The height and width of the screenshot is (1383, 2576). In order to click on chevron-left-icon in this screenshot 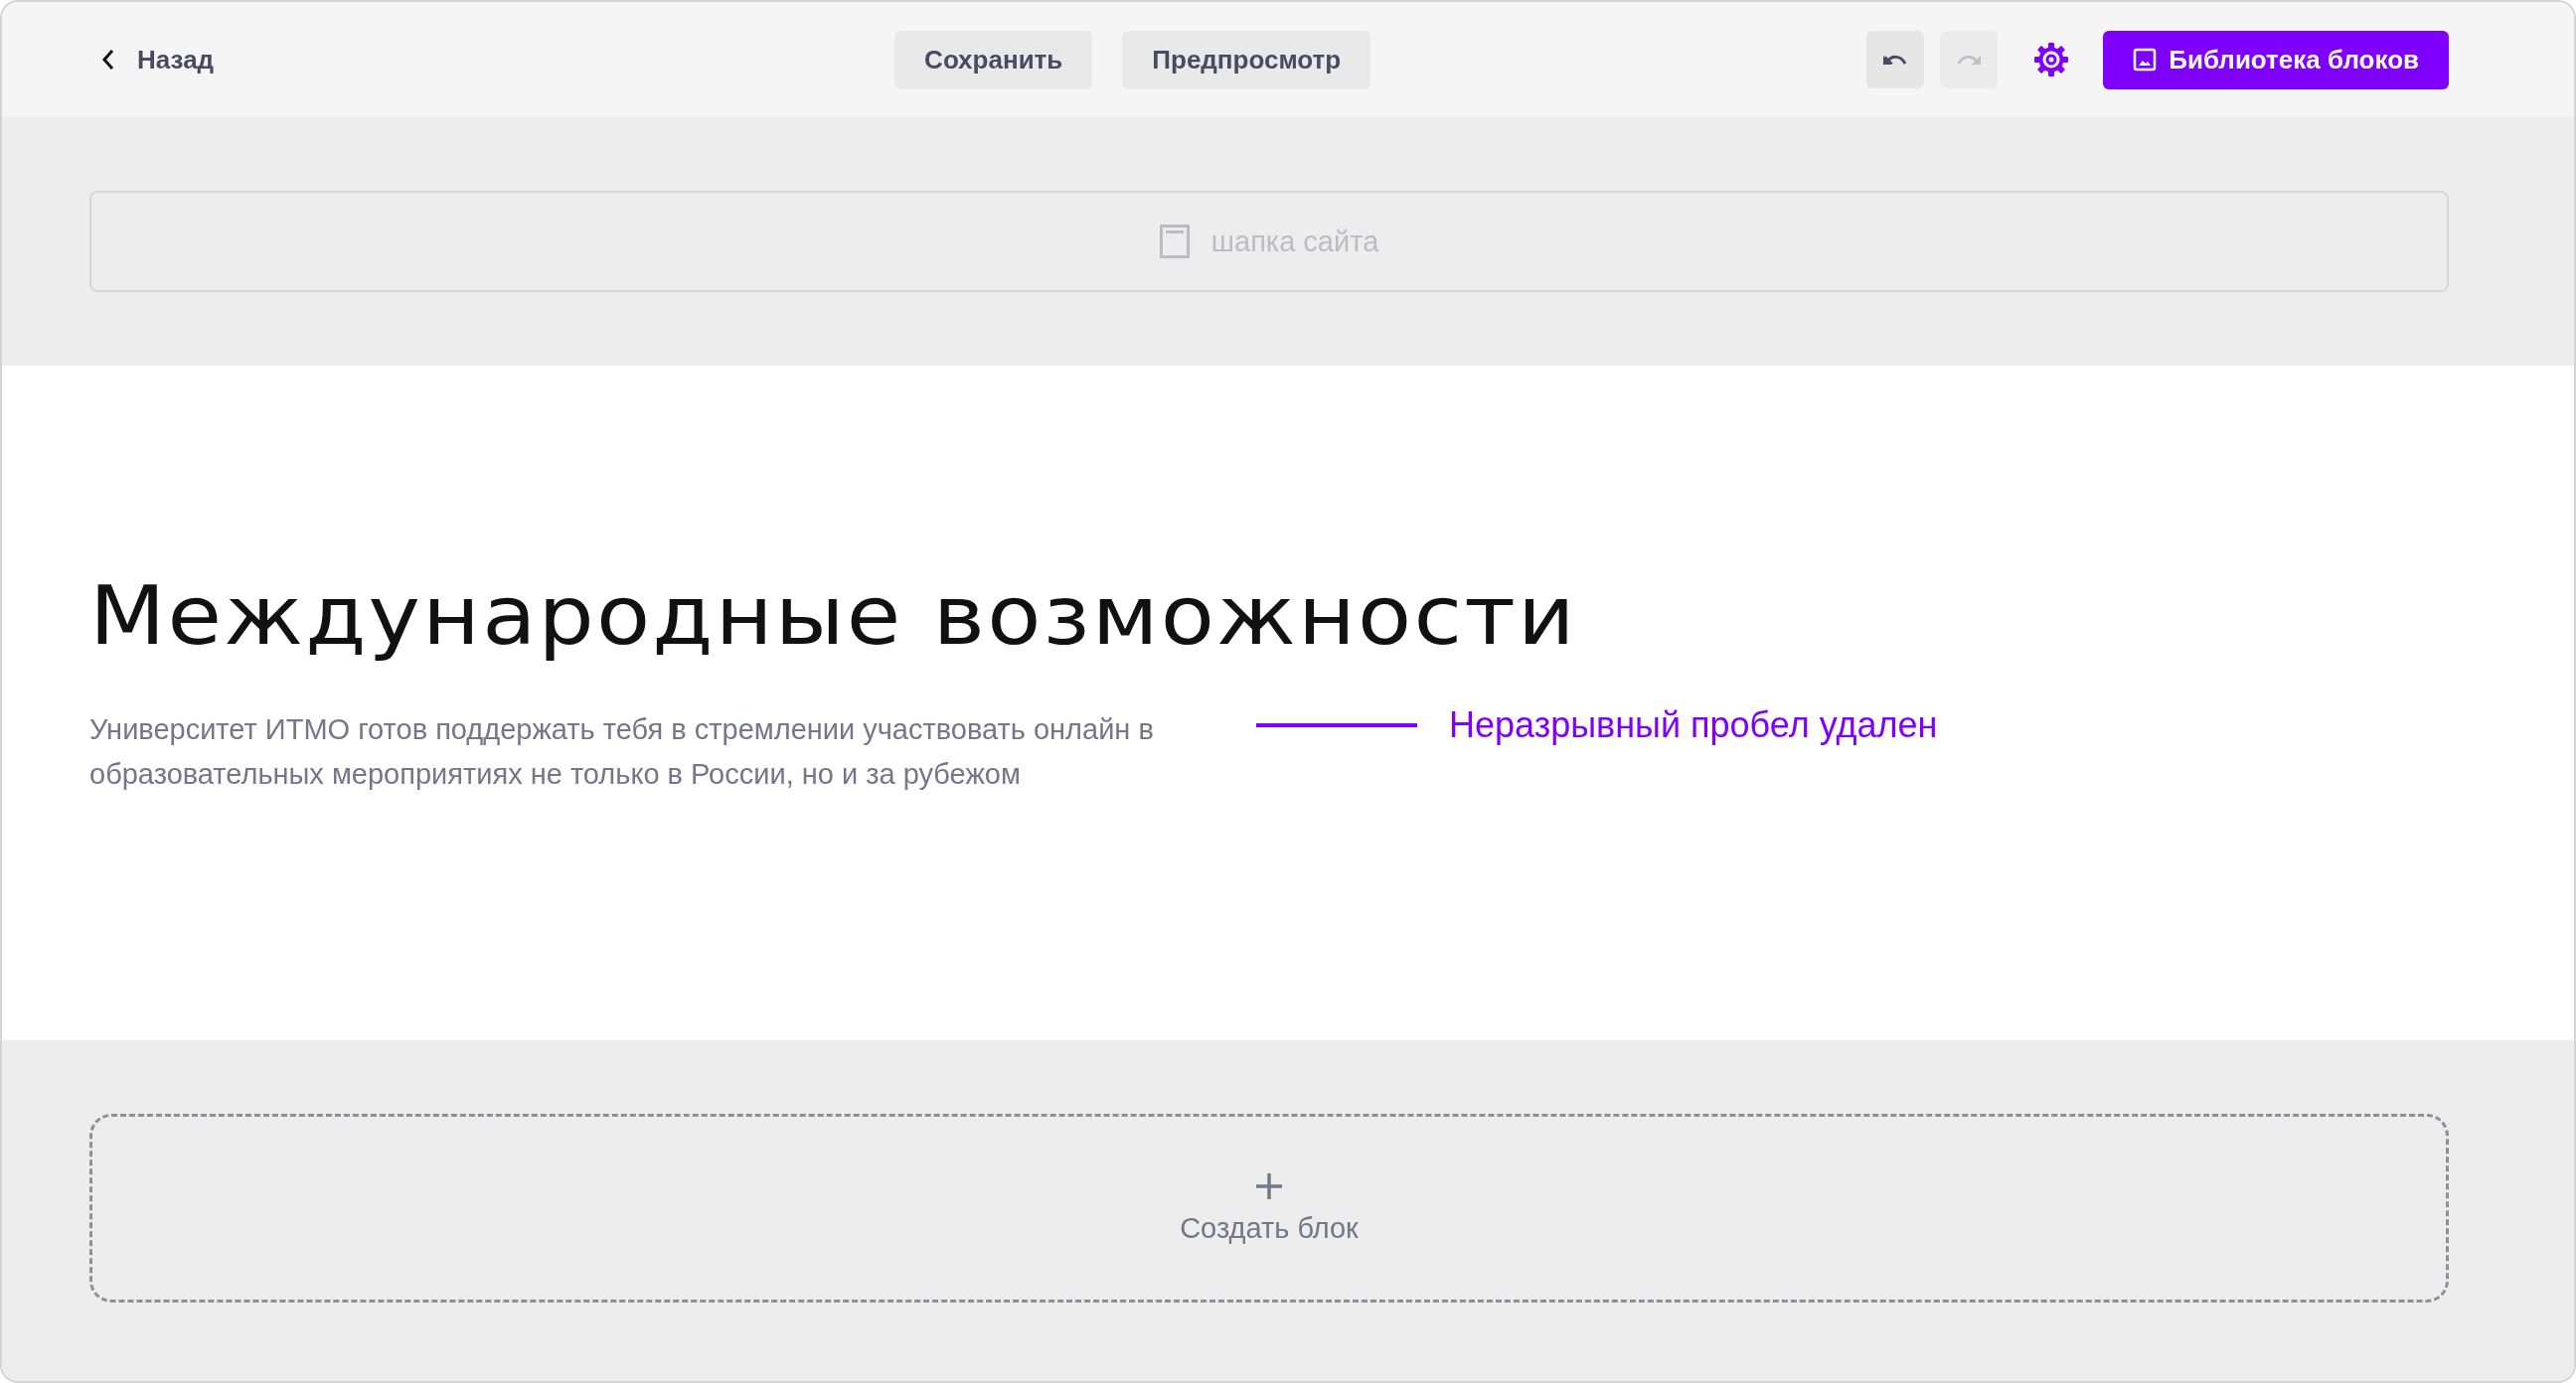, I will do `click(108, 60)`.